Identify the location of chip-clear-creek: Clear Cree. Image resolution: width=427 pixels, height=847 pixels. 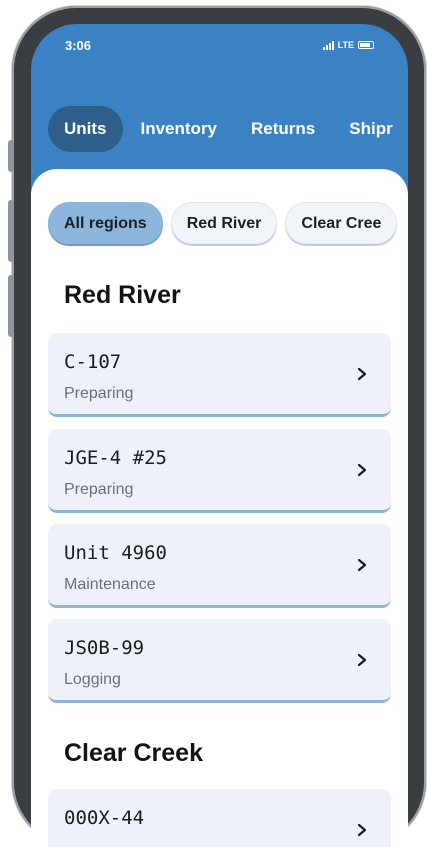
(341, 223).